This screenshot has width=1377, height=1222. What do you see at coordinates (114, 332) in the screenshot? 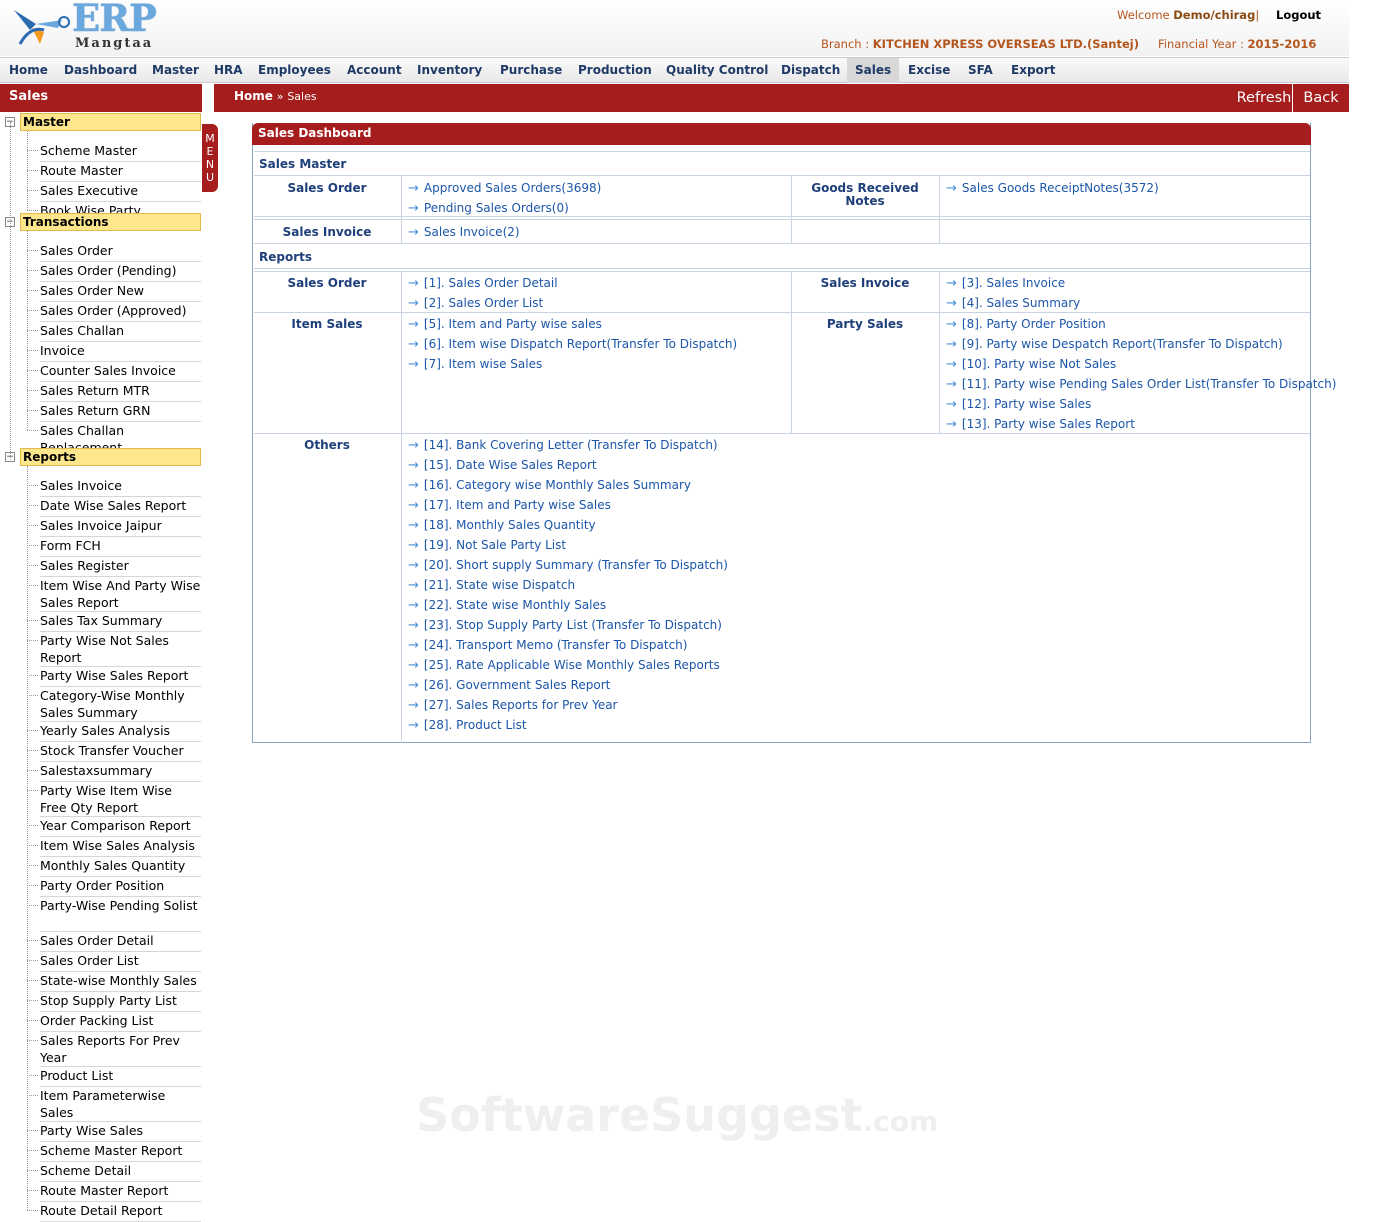
I see `sidebar-item-sales-challan: Sales Challan` at bounding box center [114, 332].